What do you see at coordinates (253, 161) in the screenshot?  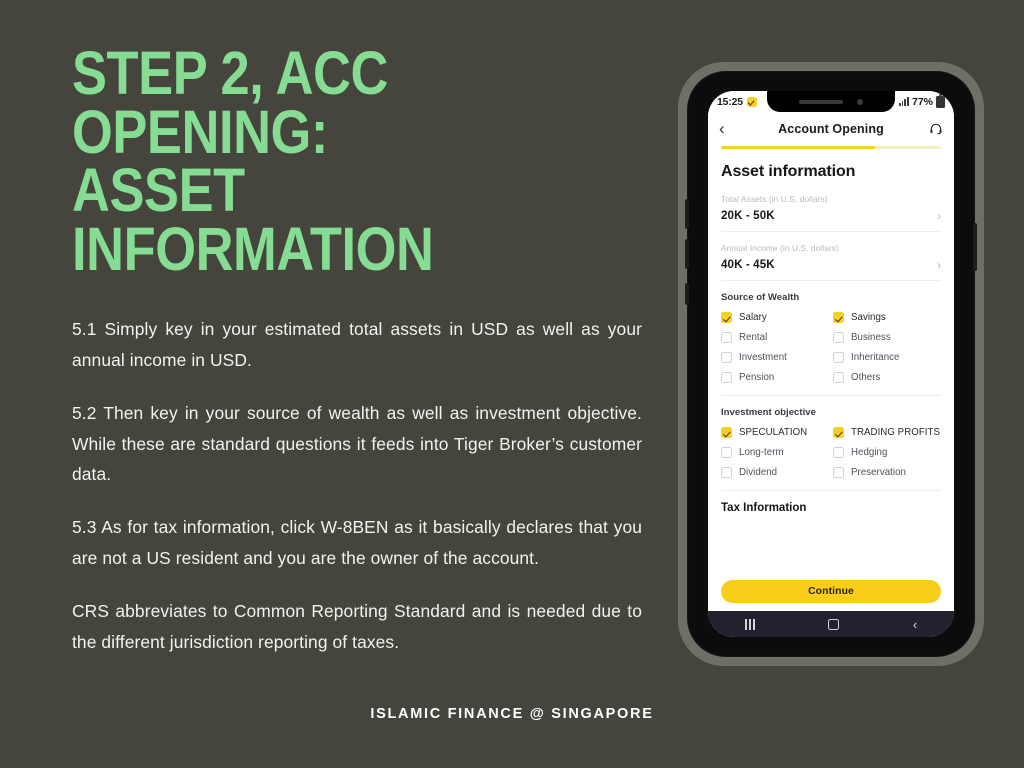 I see `page-title: STEP 2, ACC OPENING: ASSET INFORMATION` at bounding box center [253, 161].